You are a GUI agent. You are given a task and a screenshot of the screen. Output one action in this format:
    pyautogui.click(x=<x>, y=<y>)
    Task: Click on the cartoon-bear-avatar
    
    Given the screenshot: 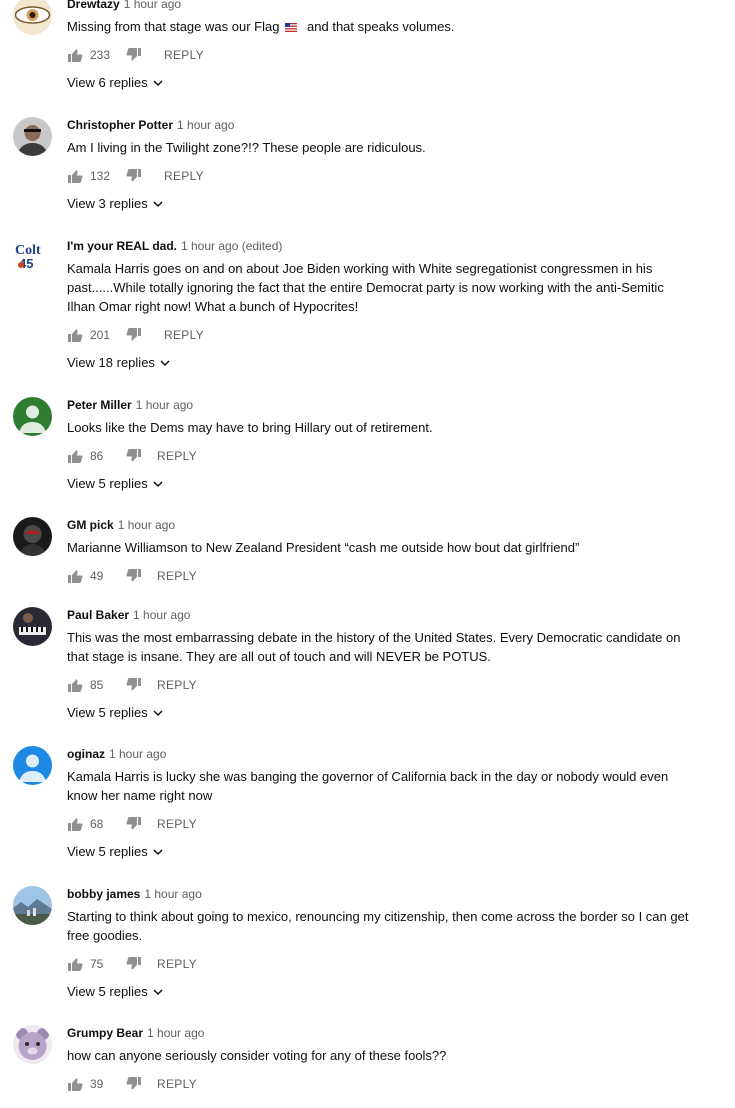 What is the action you would take?
    pyautogui.click(x=32, y=1044)
    